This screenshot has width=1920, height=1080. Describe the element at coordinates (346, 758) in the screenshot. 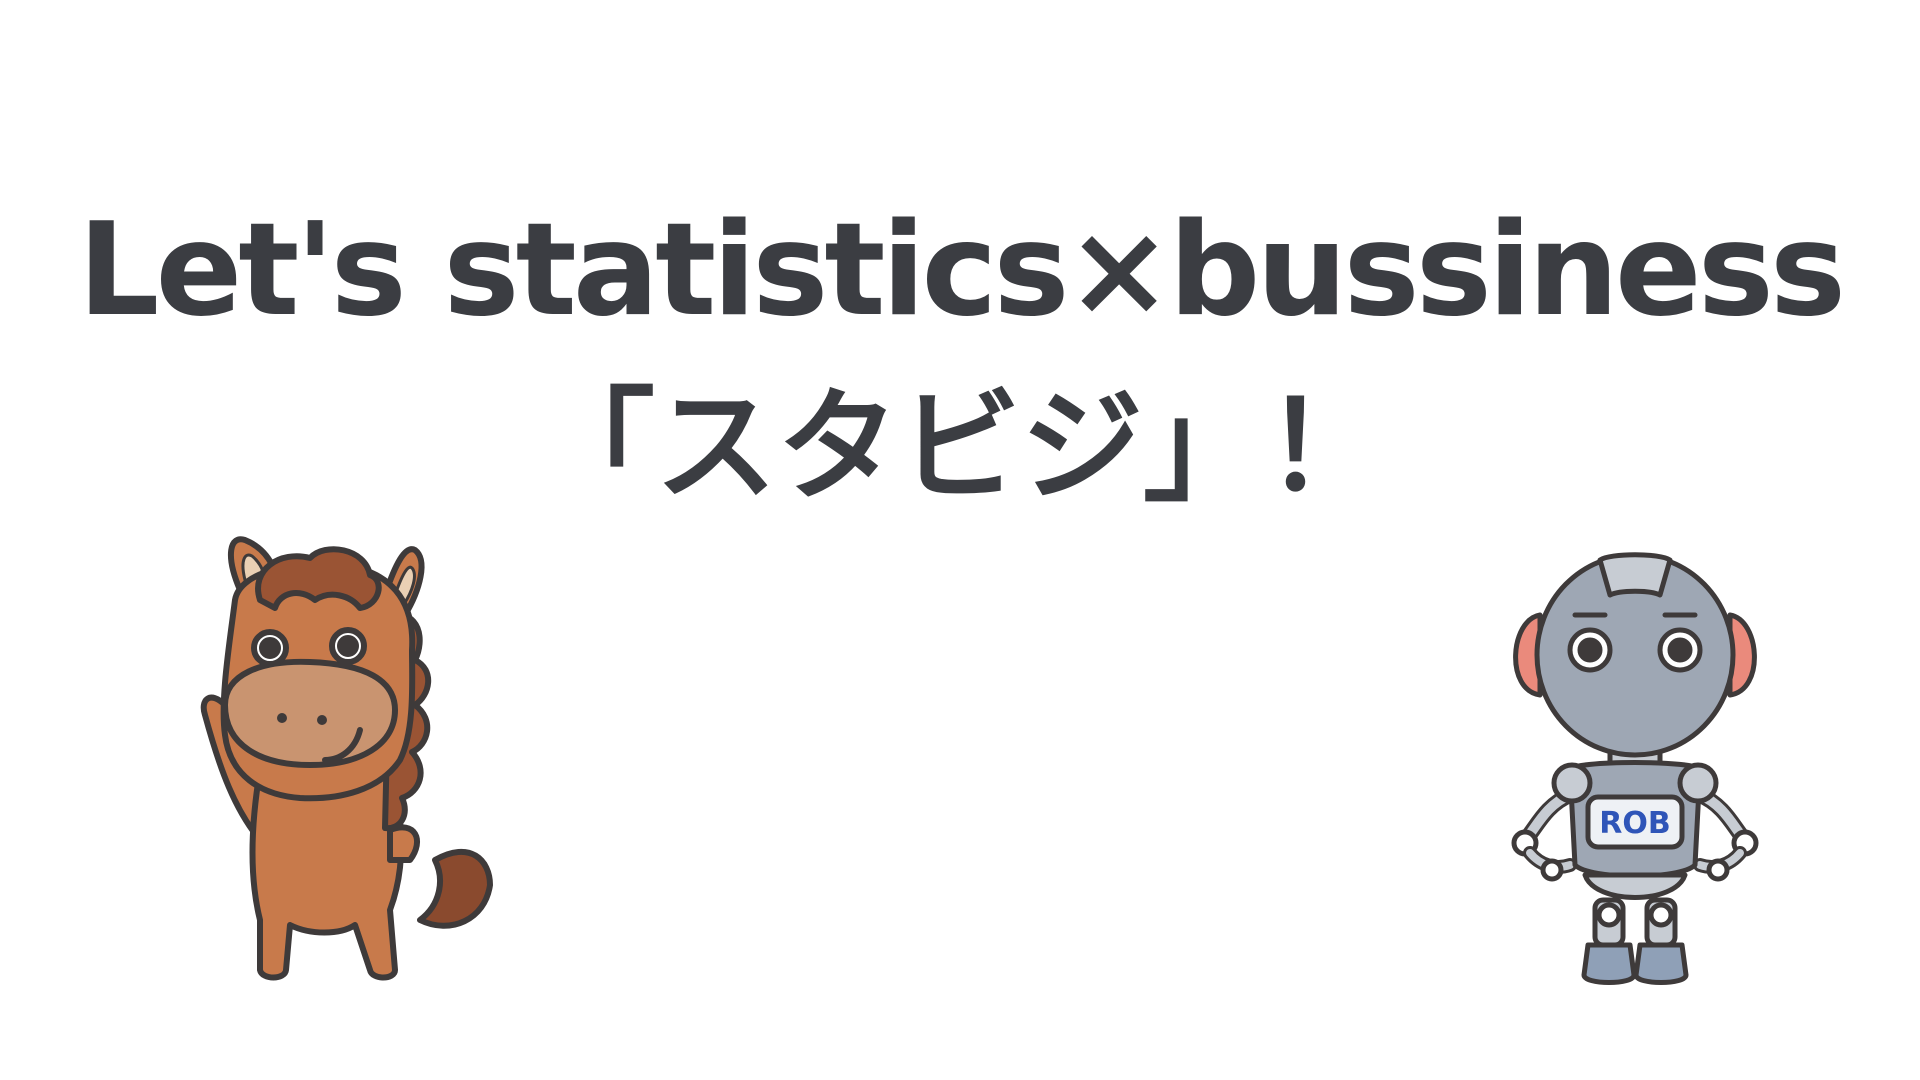

I see `horse-illustration` at that location.